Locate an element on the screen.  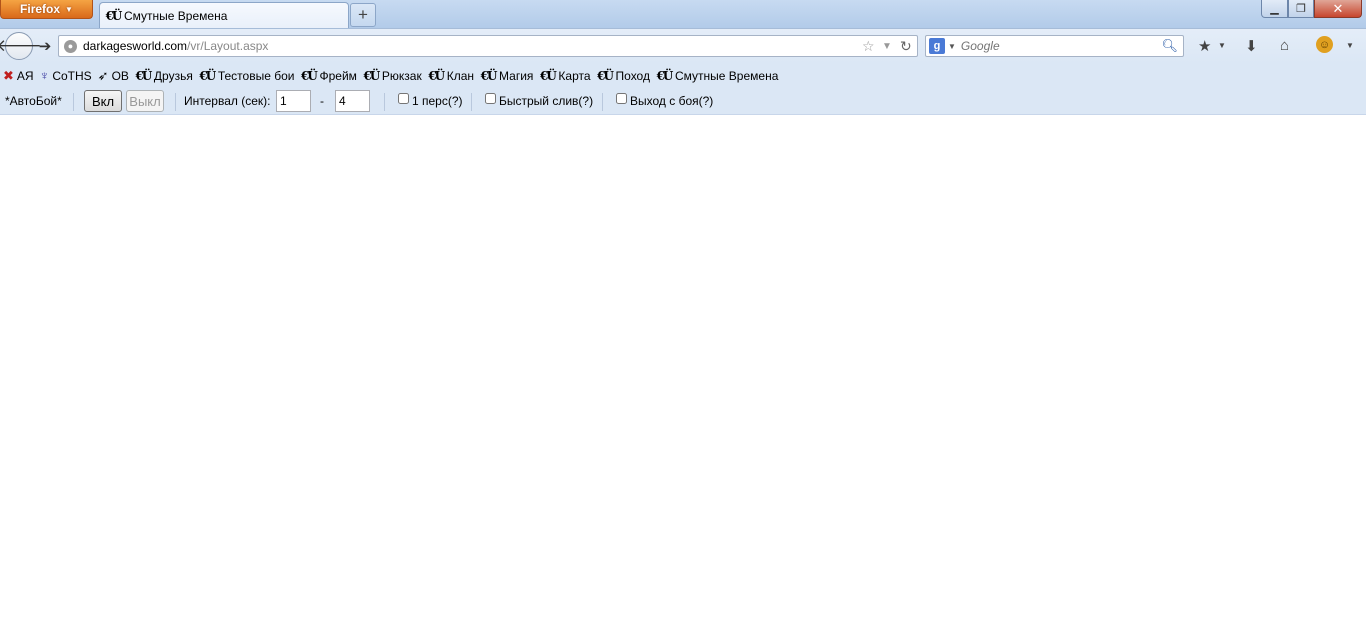
maximize-button: ❐ is located at coordinates (1301, 9).